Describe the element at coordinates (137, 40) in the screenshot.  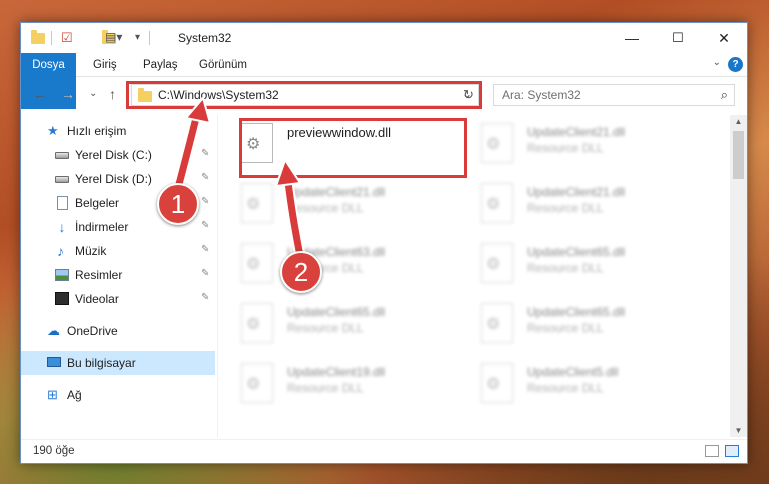
I see `quick-access-dropdown-icon: ▾` at that location.